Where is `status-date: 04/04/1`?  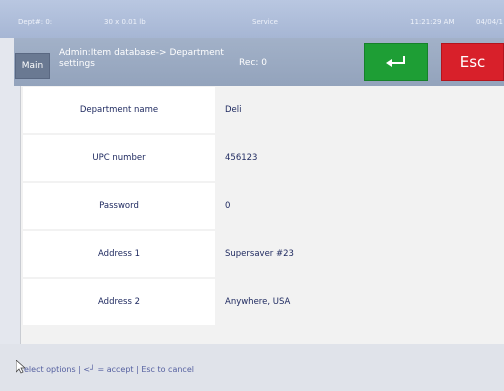
status-date: 04/04/1 is located at coordinates (489, 22).